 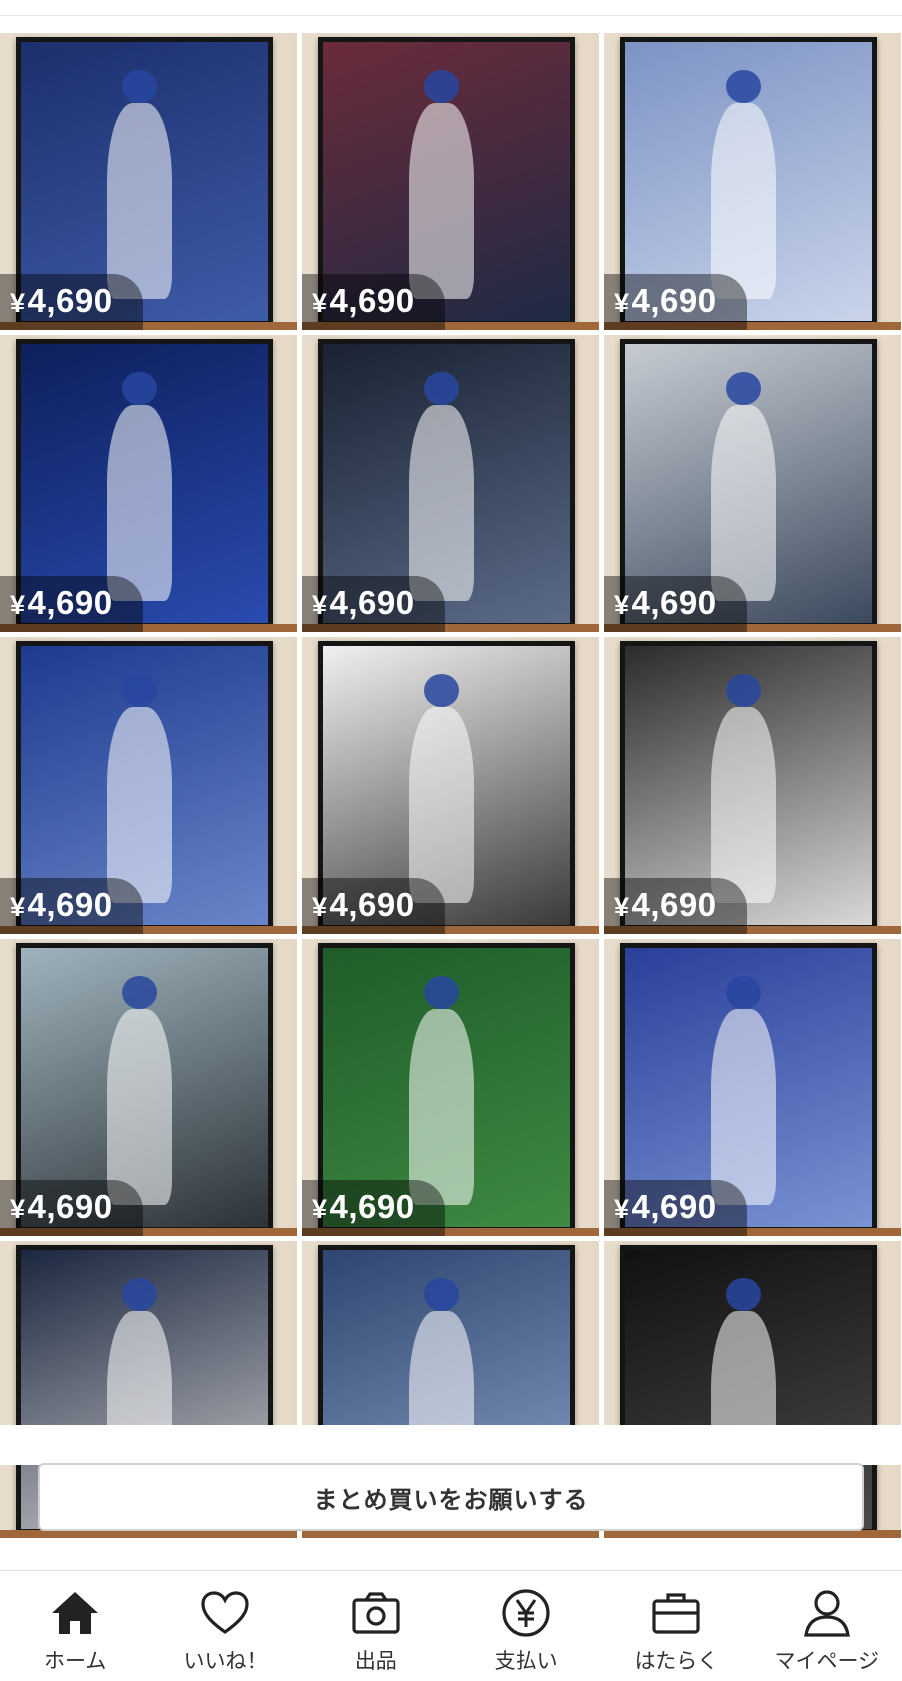 I want to click on nav-likes: いいね！, so click(x=225, y=1626).